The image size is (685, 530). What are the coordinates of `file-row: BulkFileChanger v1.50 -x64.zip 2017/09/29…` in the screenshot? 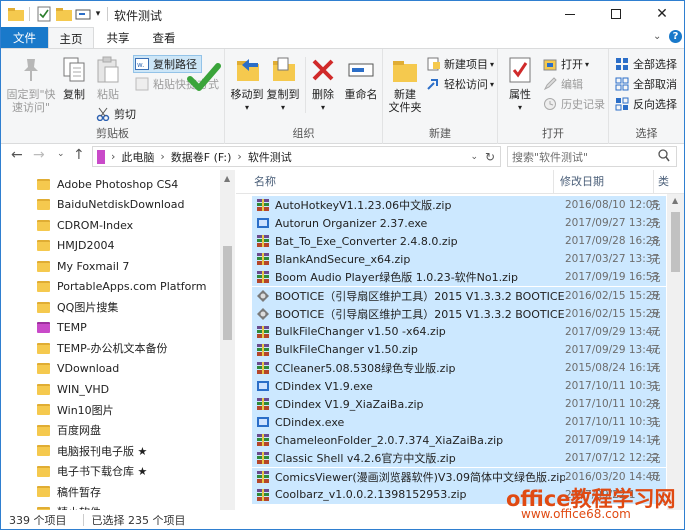 It's located at (459, 331).